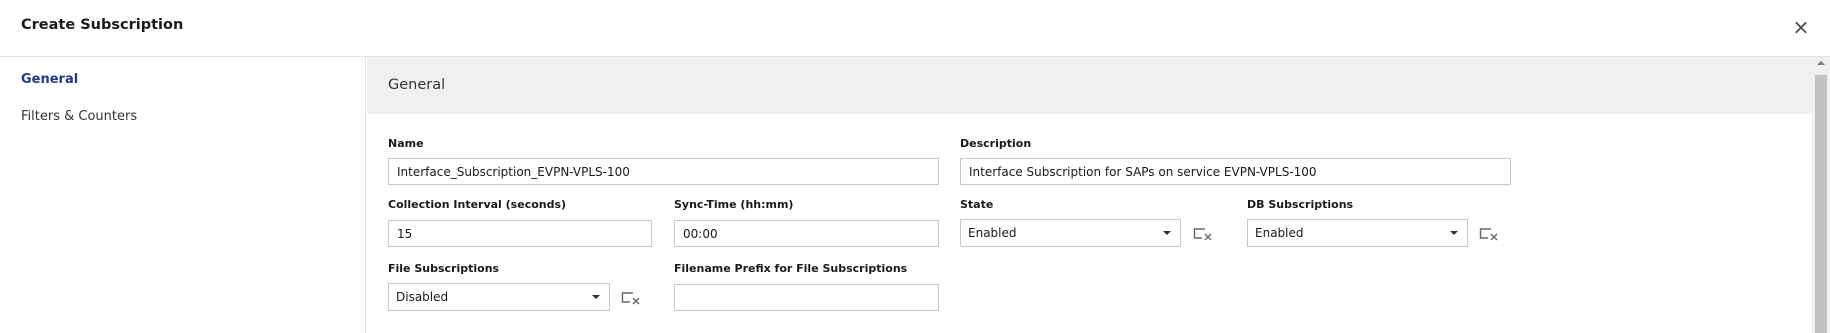  Describe the element at coordinates (996, 143) in the screenshot. I see `description-label: Description` at that location.